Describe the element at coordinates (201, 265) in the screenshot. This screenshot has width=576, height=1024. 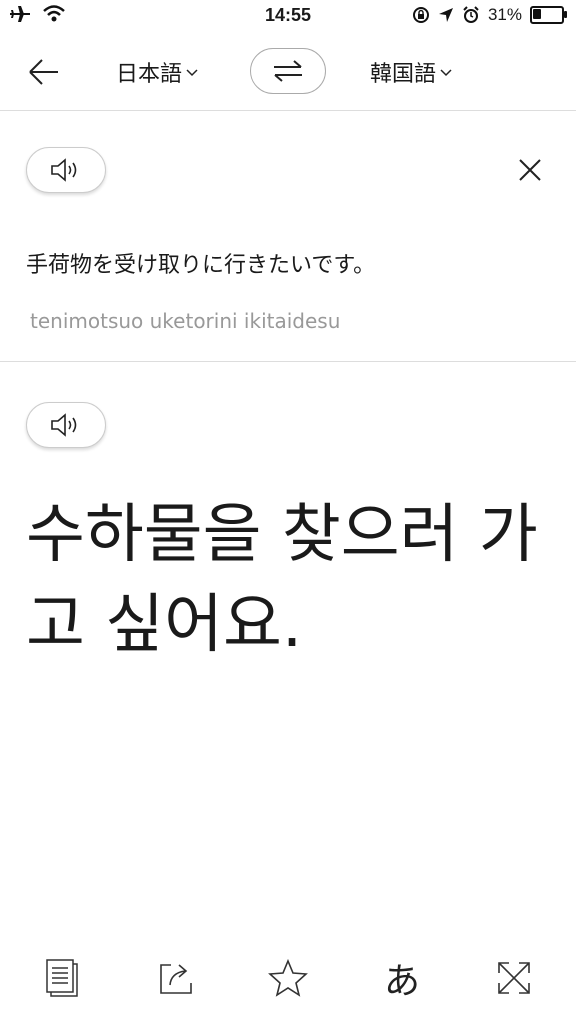
I see `source-text: 手荷物を受け取りに行きたいです。` at that location.